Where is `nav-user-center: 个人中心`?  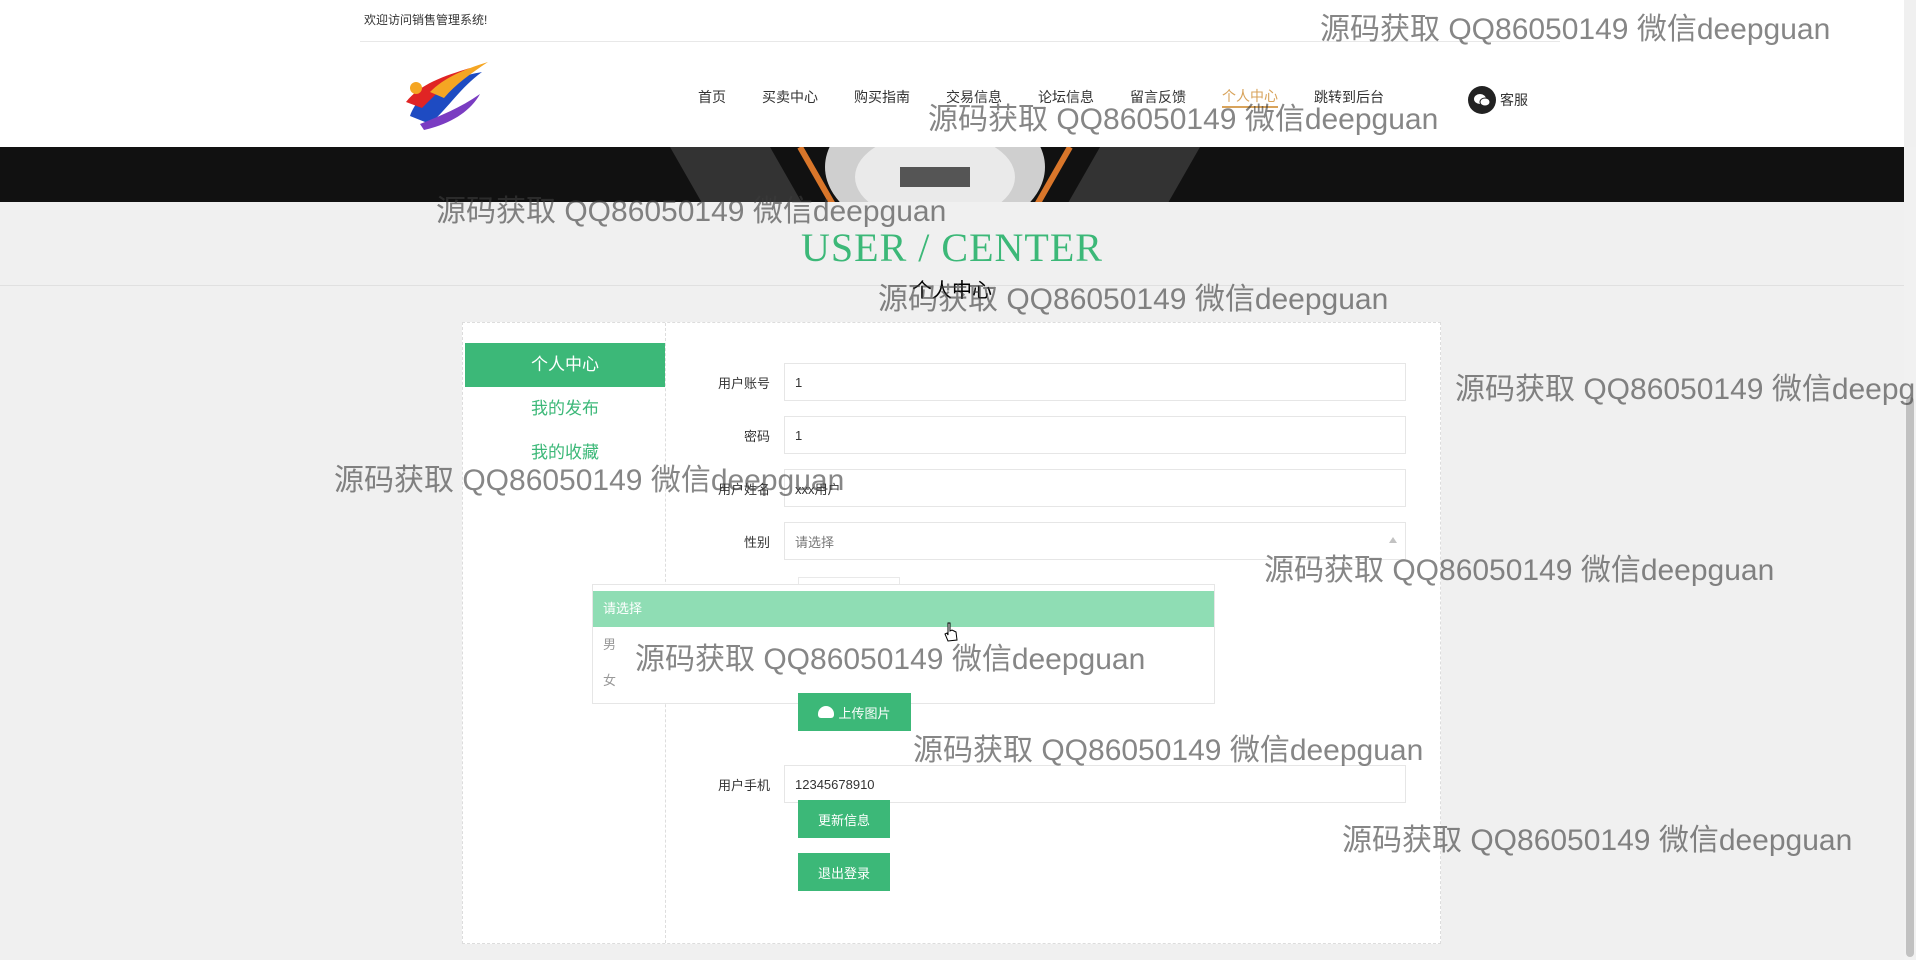 nav-user-center: 个人中心 is located at coordinates (1250, 97).